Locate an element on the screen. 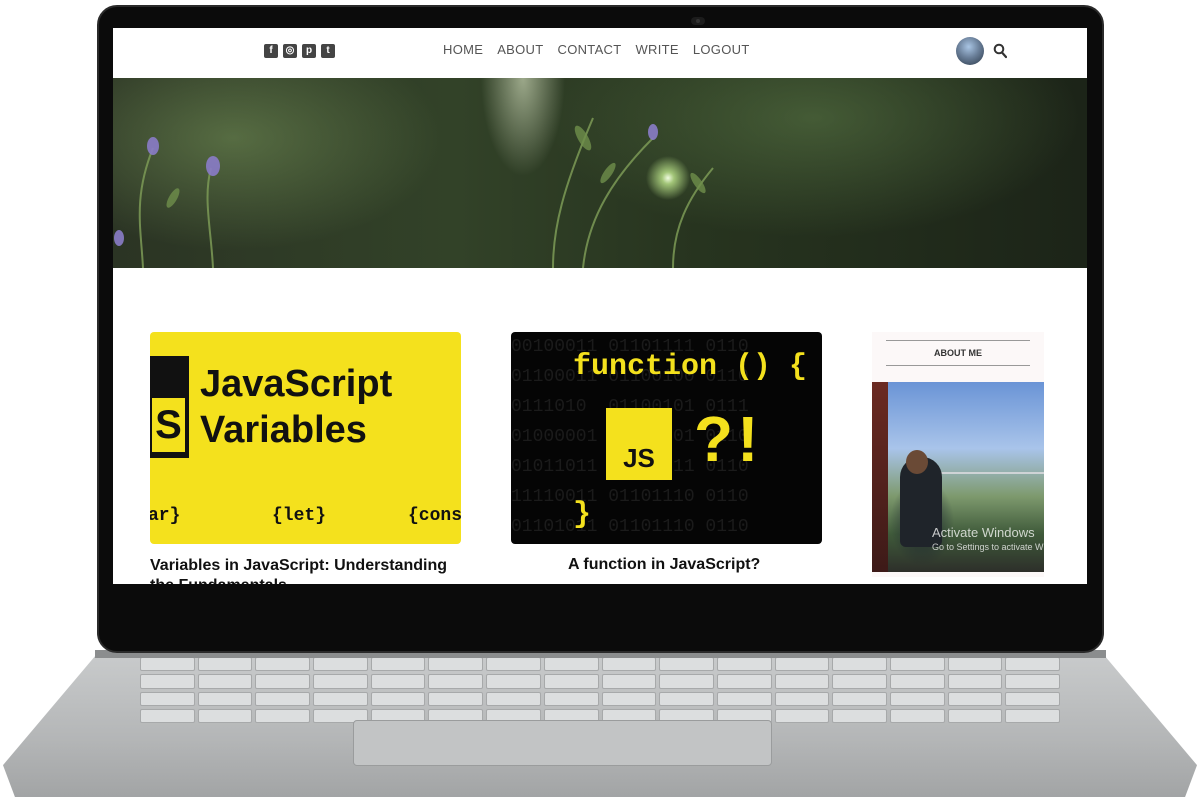 The width and height of the screenshot is (1200, 800). menu-logout: LOGOUT is located at coordinates (721, 49).